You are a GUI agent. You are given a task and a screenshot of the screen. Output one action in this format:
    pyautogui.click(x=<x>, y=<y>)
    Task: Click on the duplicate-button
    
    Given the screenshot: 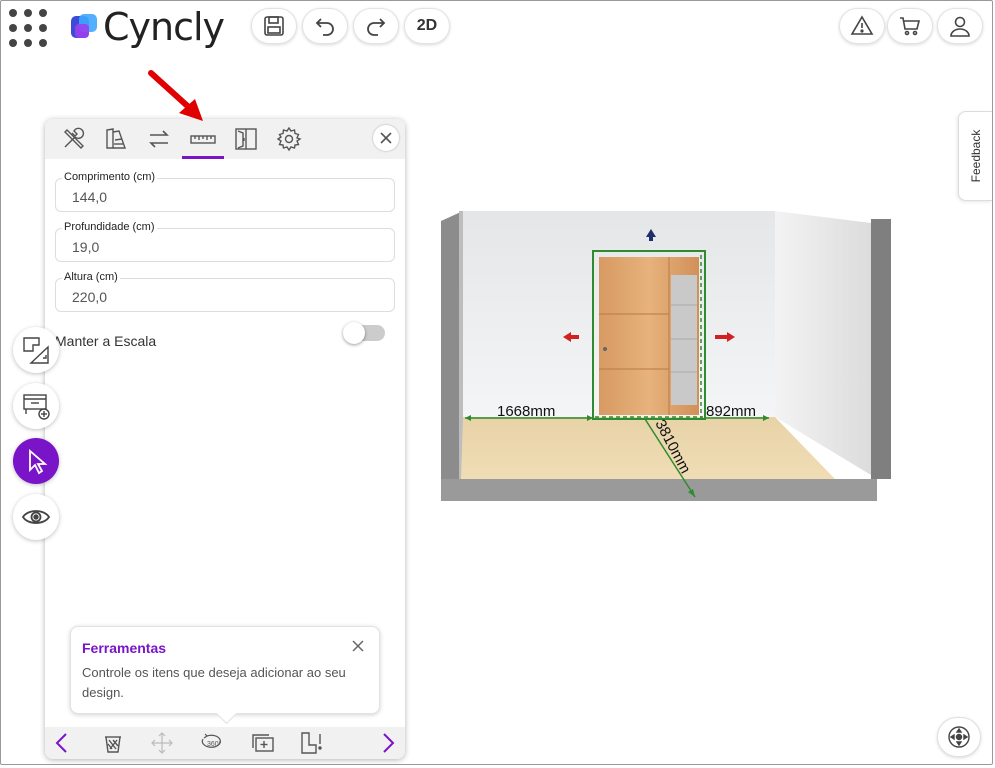 What is the action you would take?
    pyautogui.click(x=263, y=743)
    